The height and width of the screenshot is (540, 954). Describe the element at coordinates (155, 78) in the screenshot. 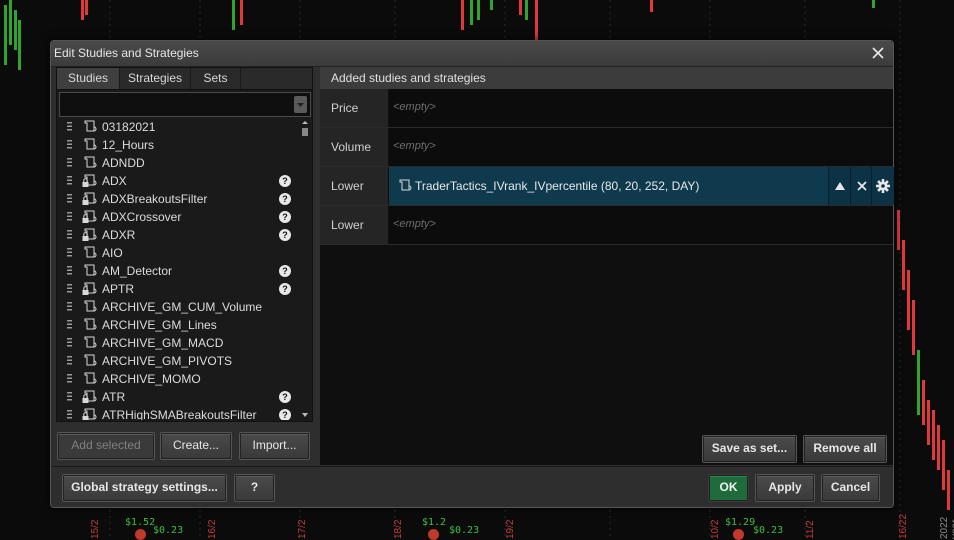

I see `tab-strategies: Strategies` at that location.